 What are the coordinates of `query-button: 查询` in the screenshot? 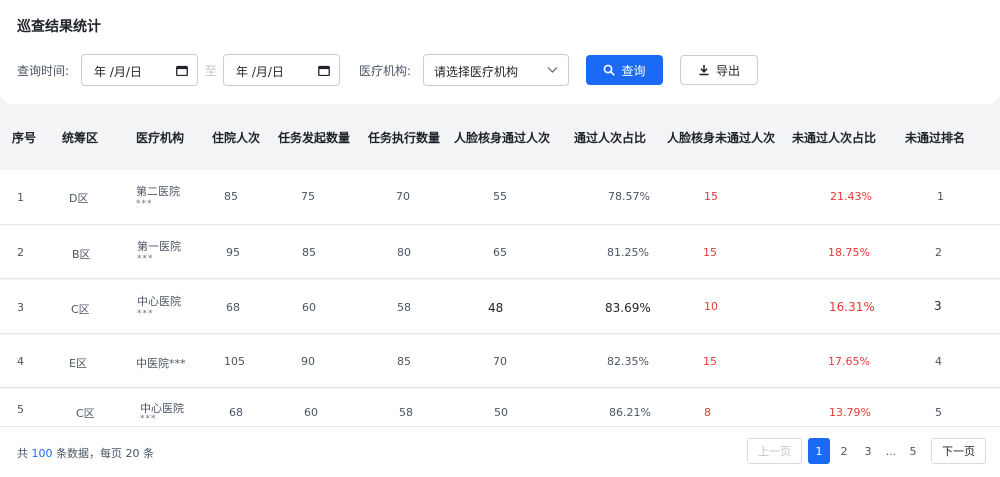 It's located at (624, 70).